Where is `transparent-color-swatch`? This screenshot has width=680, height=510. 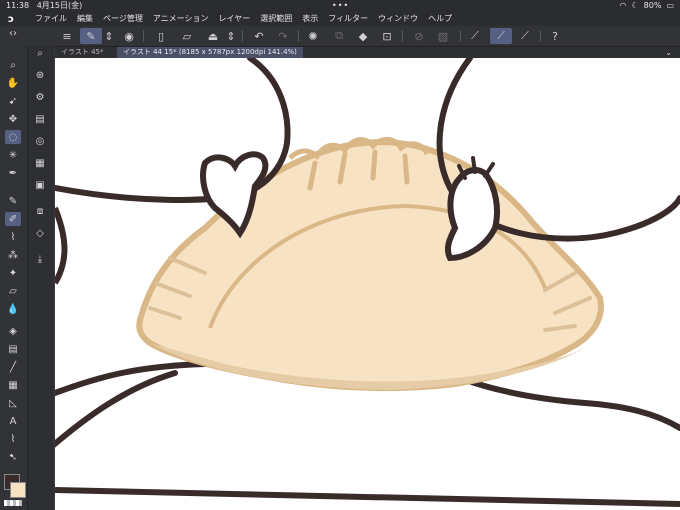 transparent-color-swatch is located at coordinates (13, 503).